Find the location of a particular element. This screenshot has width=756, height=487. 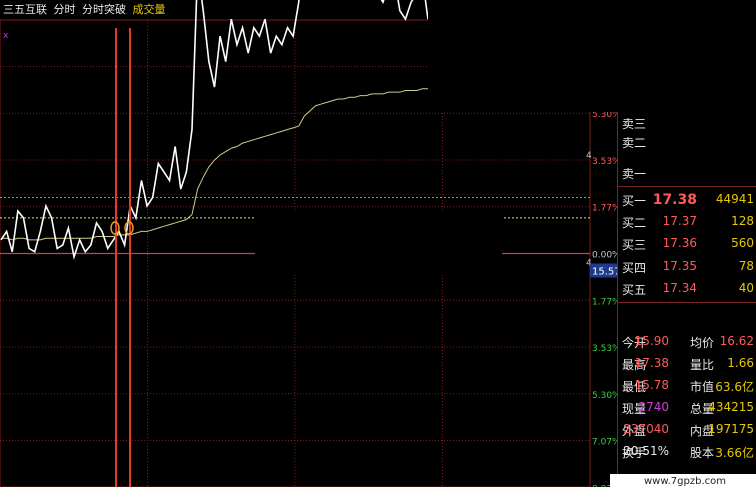

buy-1-price: 17.38 is located at coordinates (674, 200).